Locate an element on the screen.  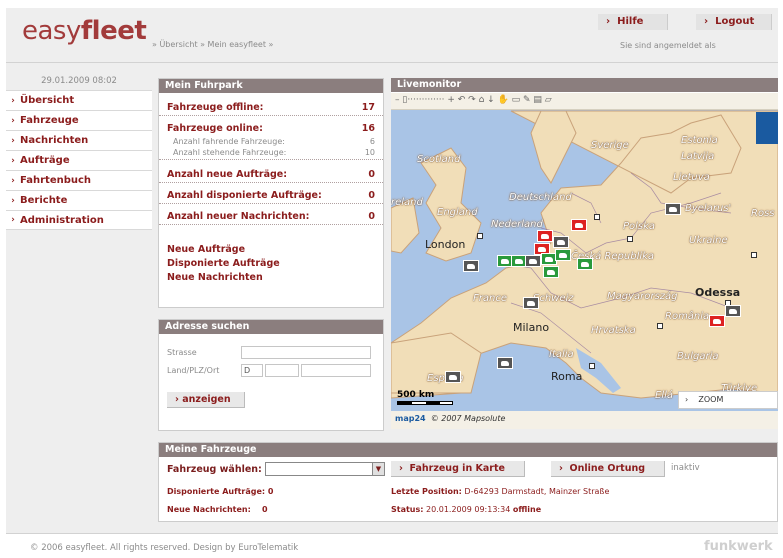
logout-button: › Logout is located at coordinates (734, 22).